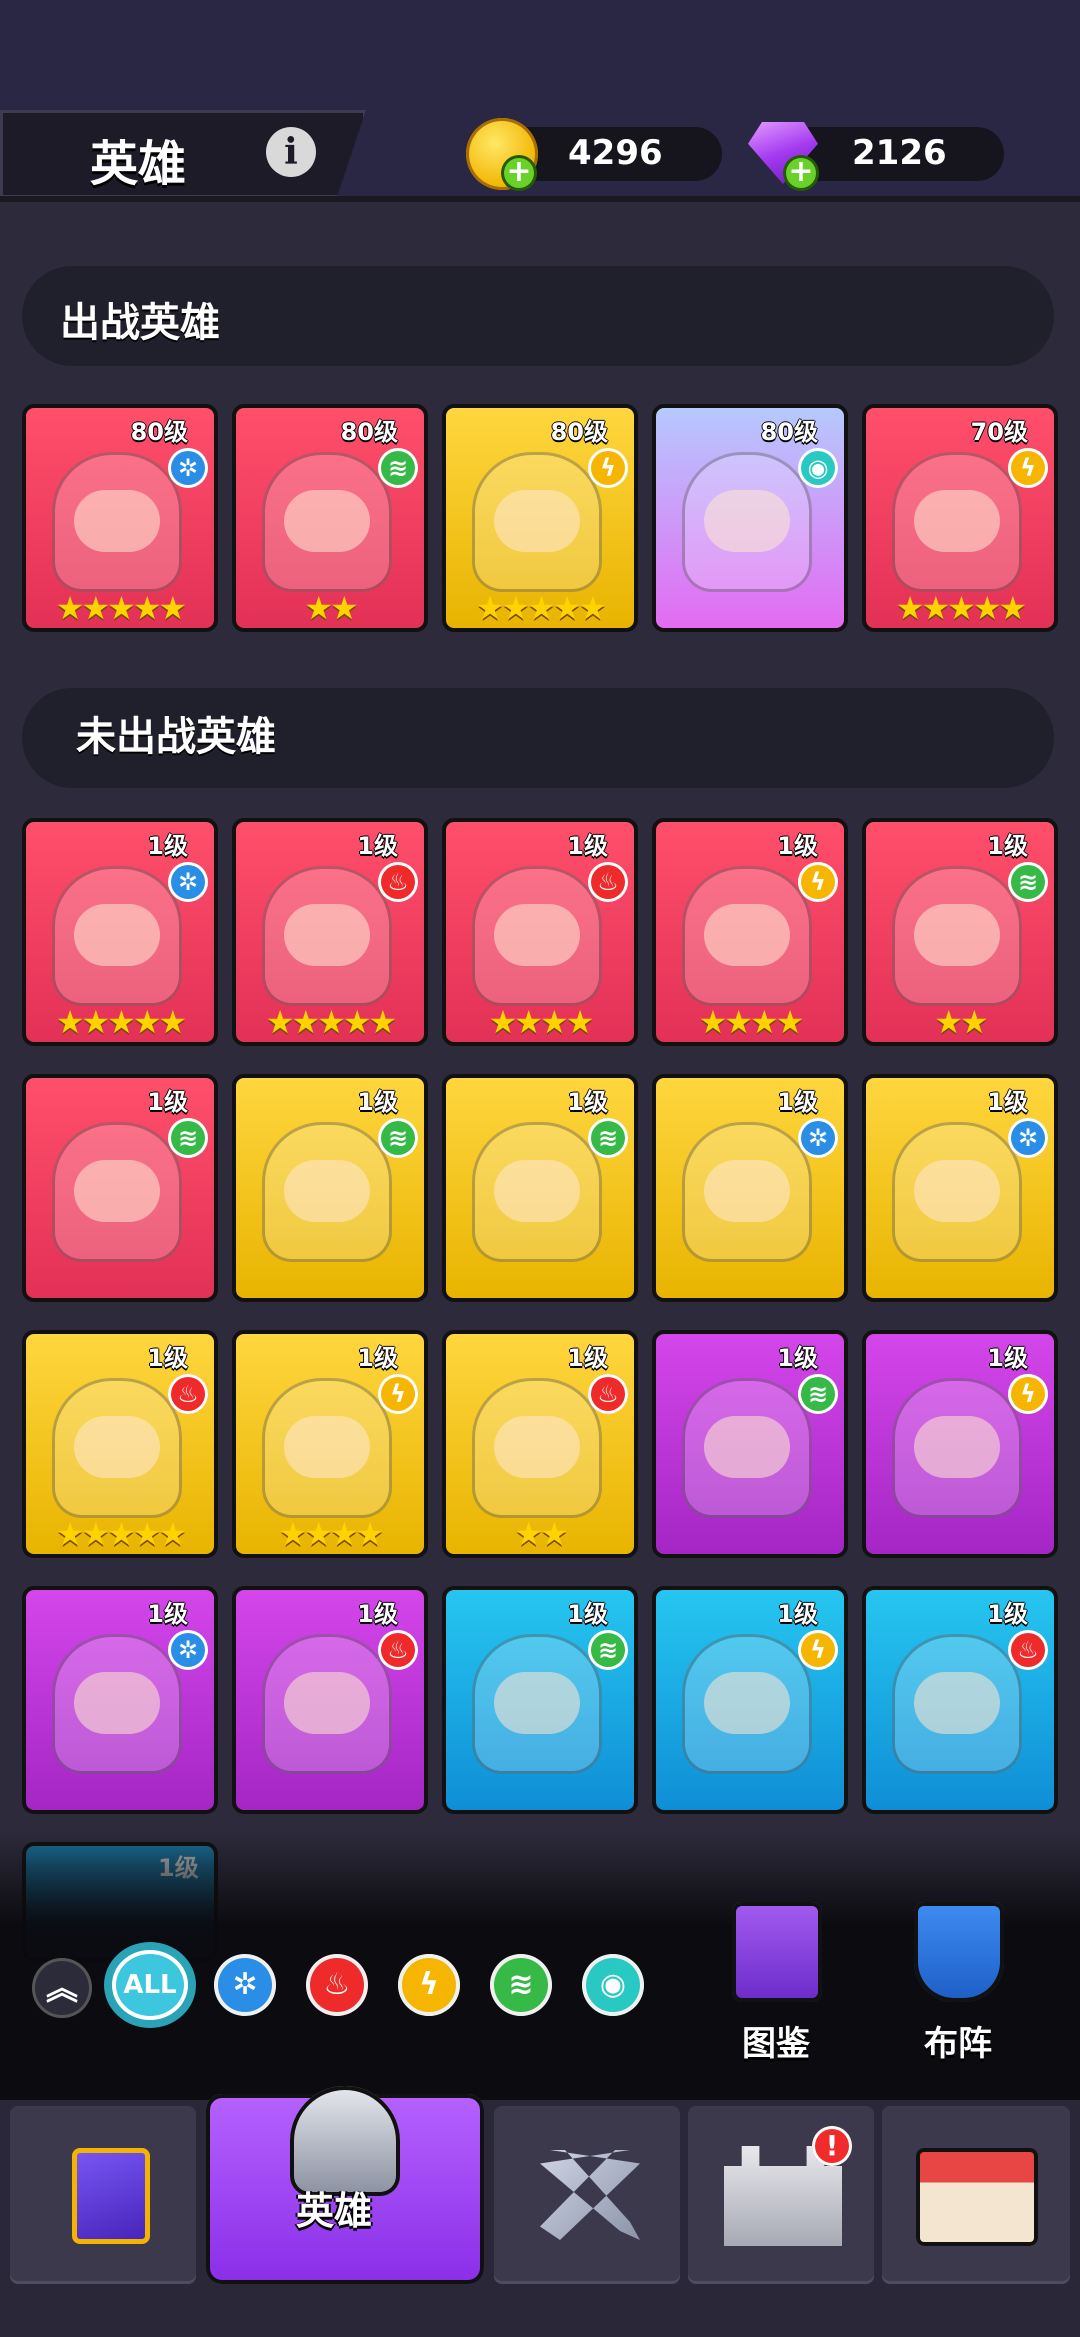  Describe the element at coordinates (429, 1985) in the screenshot. I see `filter-lightning-icon: ϟ` at that location.